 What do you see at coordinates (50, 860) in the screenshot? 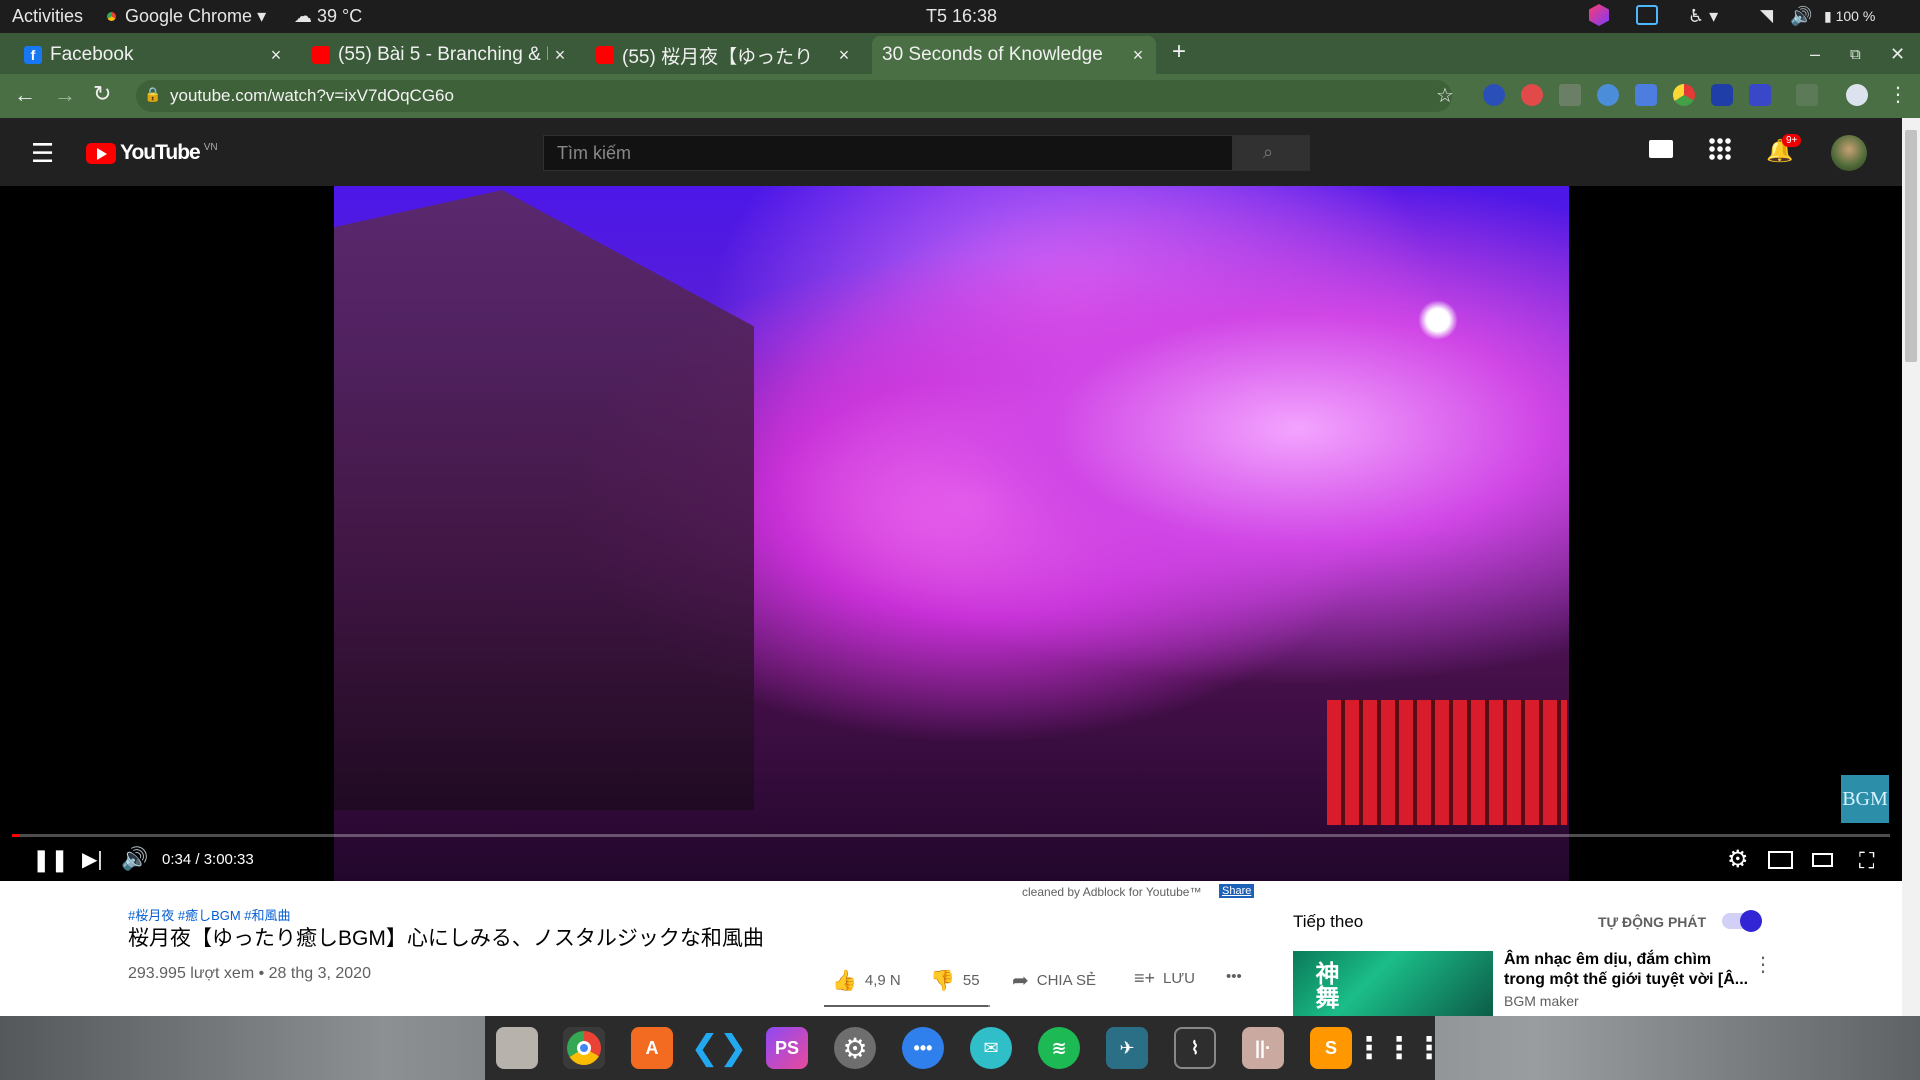
I see `pause-icon: ❚❚` at bounding box center [50, 860].